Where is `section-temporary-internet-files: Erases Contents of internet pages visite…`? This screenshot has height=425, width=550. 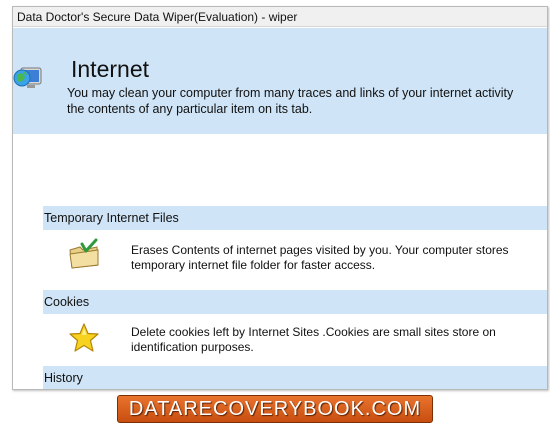
section-temporary-internet-files: Erases Contents of internet pages visite… is located at coordinates (295, 258).